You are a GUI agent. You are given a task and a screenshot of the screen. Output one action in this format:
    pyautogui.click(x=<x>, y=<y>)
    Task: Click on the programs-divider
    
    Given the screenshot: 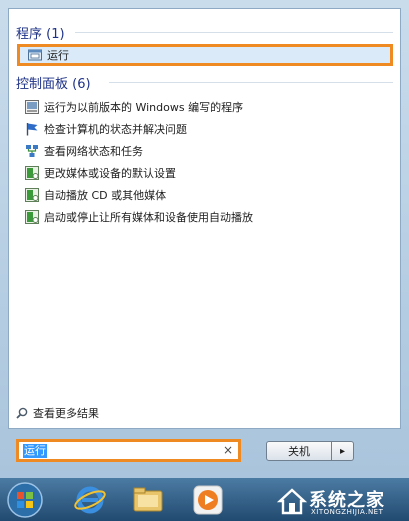 What is the action you would take?
    pyautogui.click(x=234, y=32)
    